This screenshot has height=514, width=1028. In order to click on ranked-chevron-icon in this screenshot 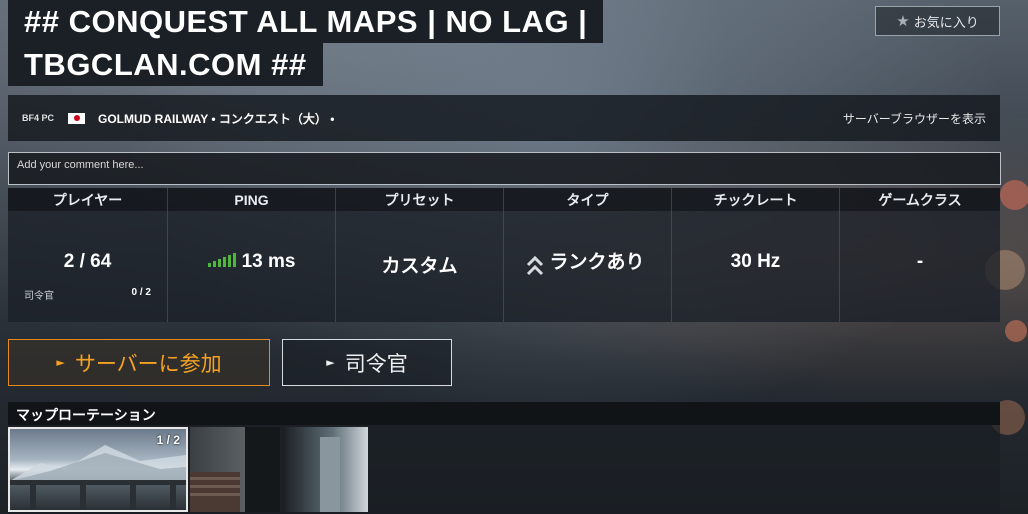, I will do `click(534, 265)`.